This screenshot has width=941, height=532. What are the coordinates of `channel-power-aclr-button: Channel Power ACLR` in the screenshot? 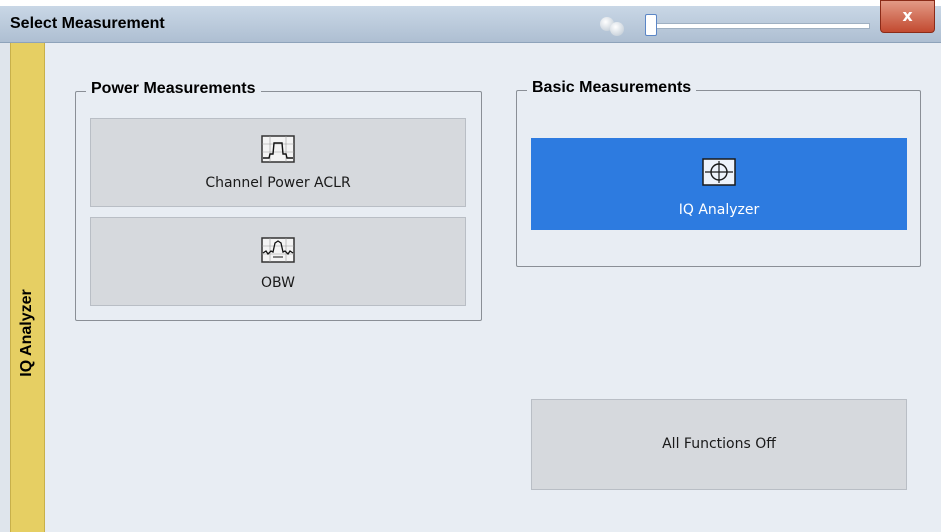 It's located at (278, 162).